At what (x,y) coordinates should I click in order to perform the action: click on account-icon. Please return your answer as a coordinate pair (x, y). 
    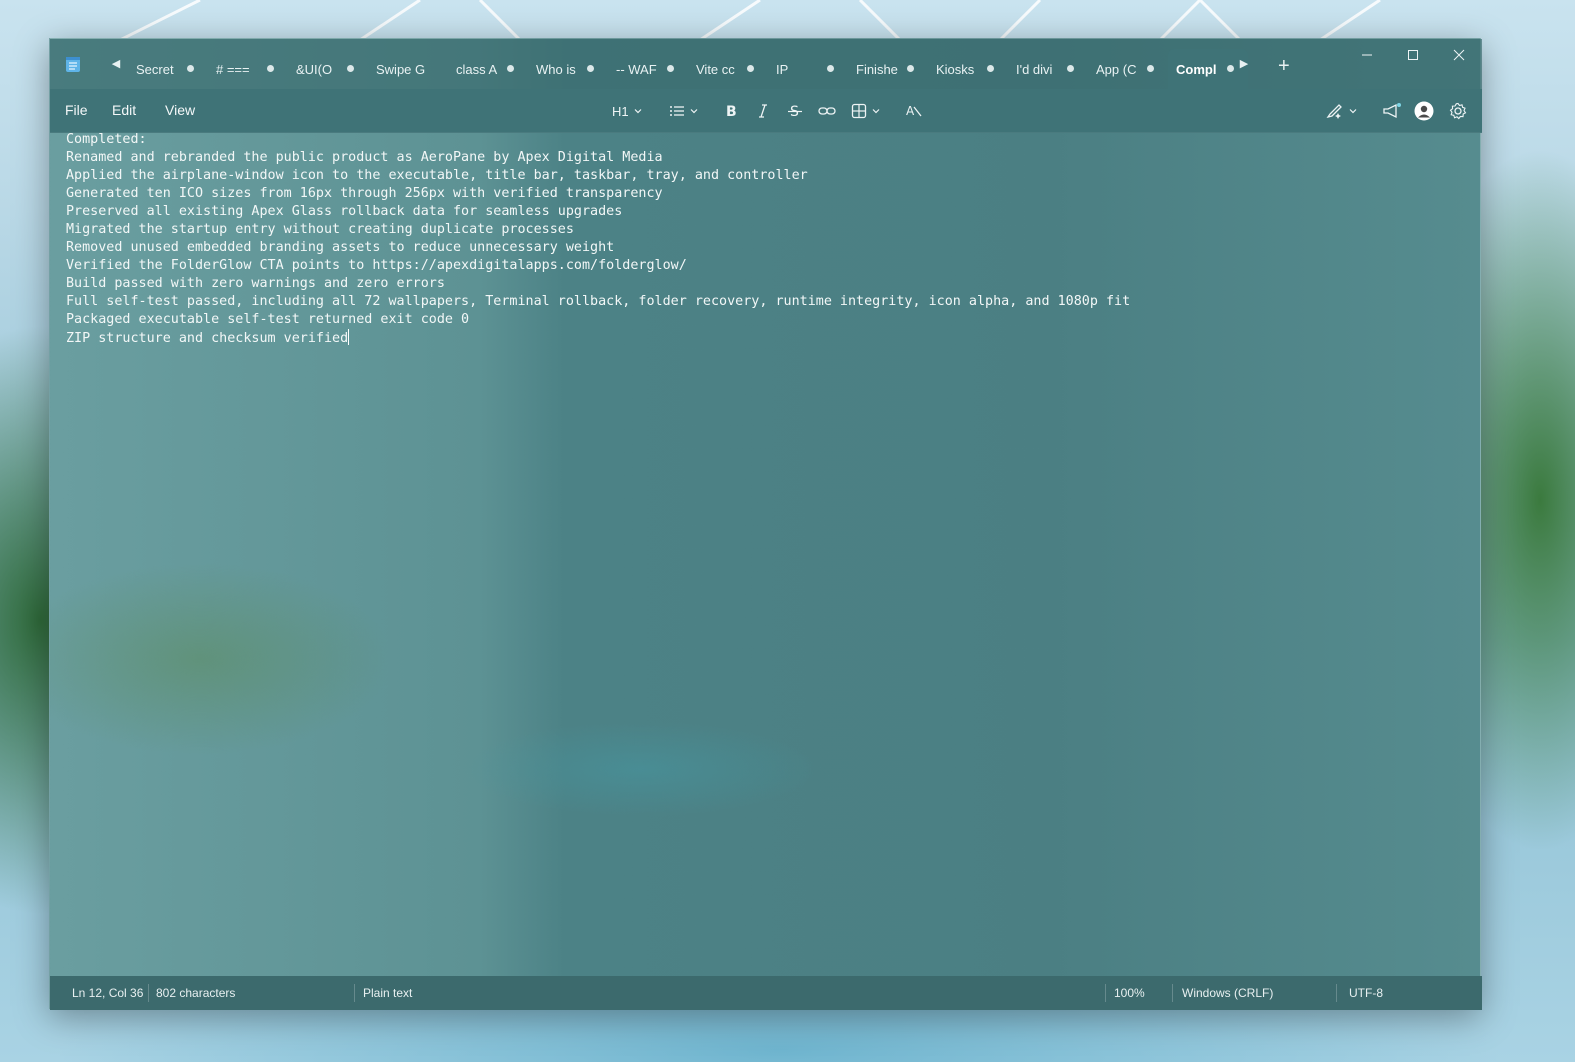
    Looking at the image, I should click on (1424, 111).